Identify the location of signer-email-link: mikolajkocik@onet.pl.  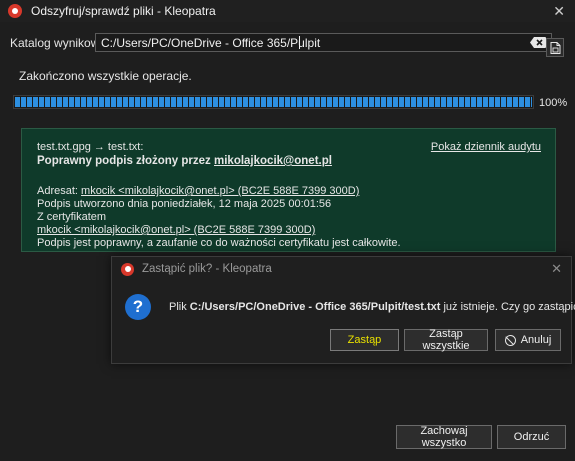
(273, 161).